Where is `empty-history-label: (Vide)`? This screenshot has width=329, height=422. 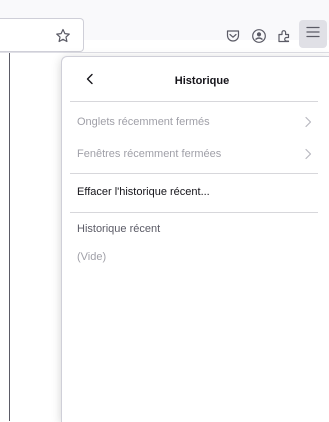
empty-history-label: (Vide) is located at coordinates (92, 257).